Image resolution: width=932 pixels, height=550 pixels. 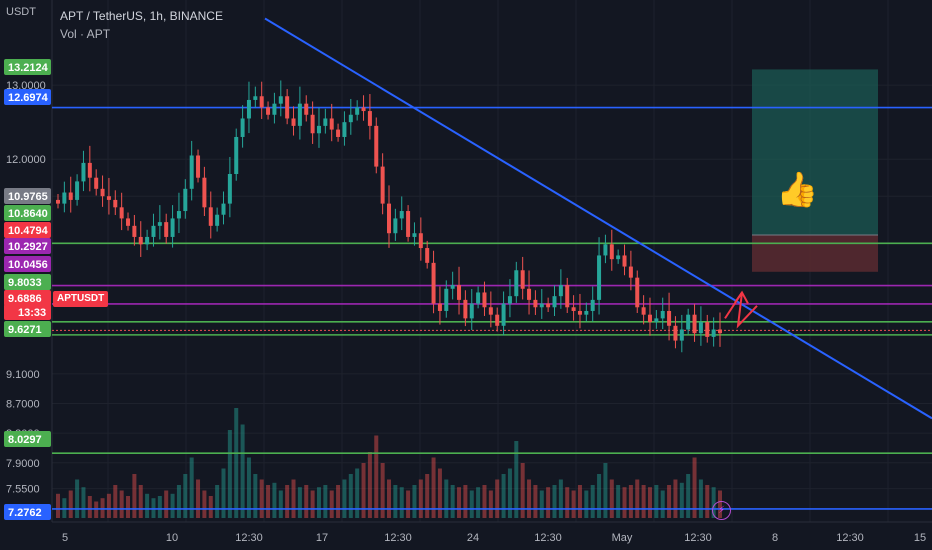 What do you see at coordinates (28, 197) in the screenshot?
I see `price-tag-label: 10.9765` at bounding box center [28, 197].